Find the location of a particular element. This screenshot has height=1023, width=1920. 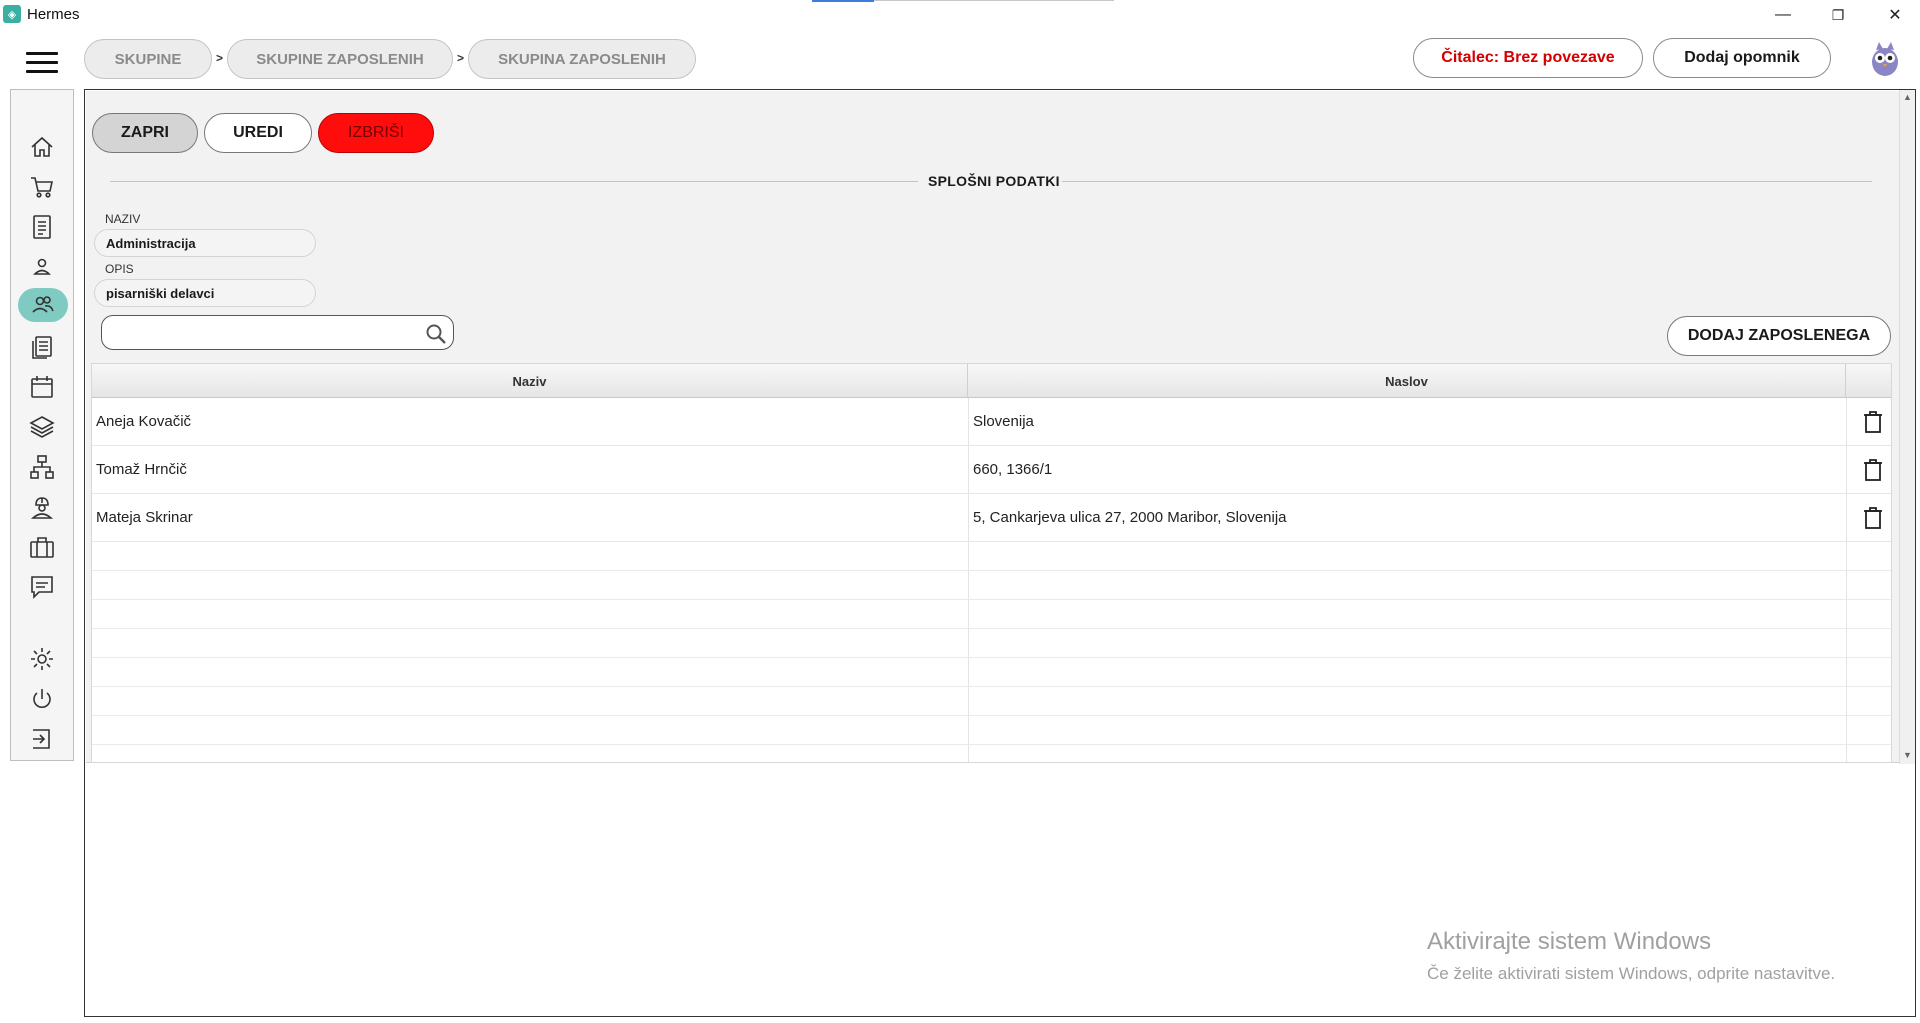

add-employee-button: DODAJ ZAPOSLENEGA is located at coordinates (1779, 336).